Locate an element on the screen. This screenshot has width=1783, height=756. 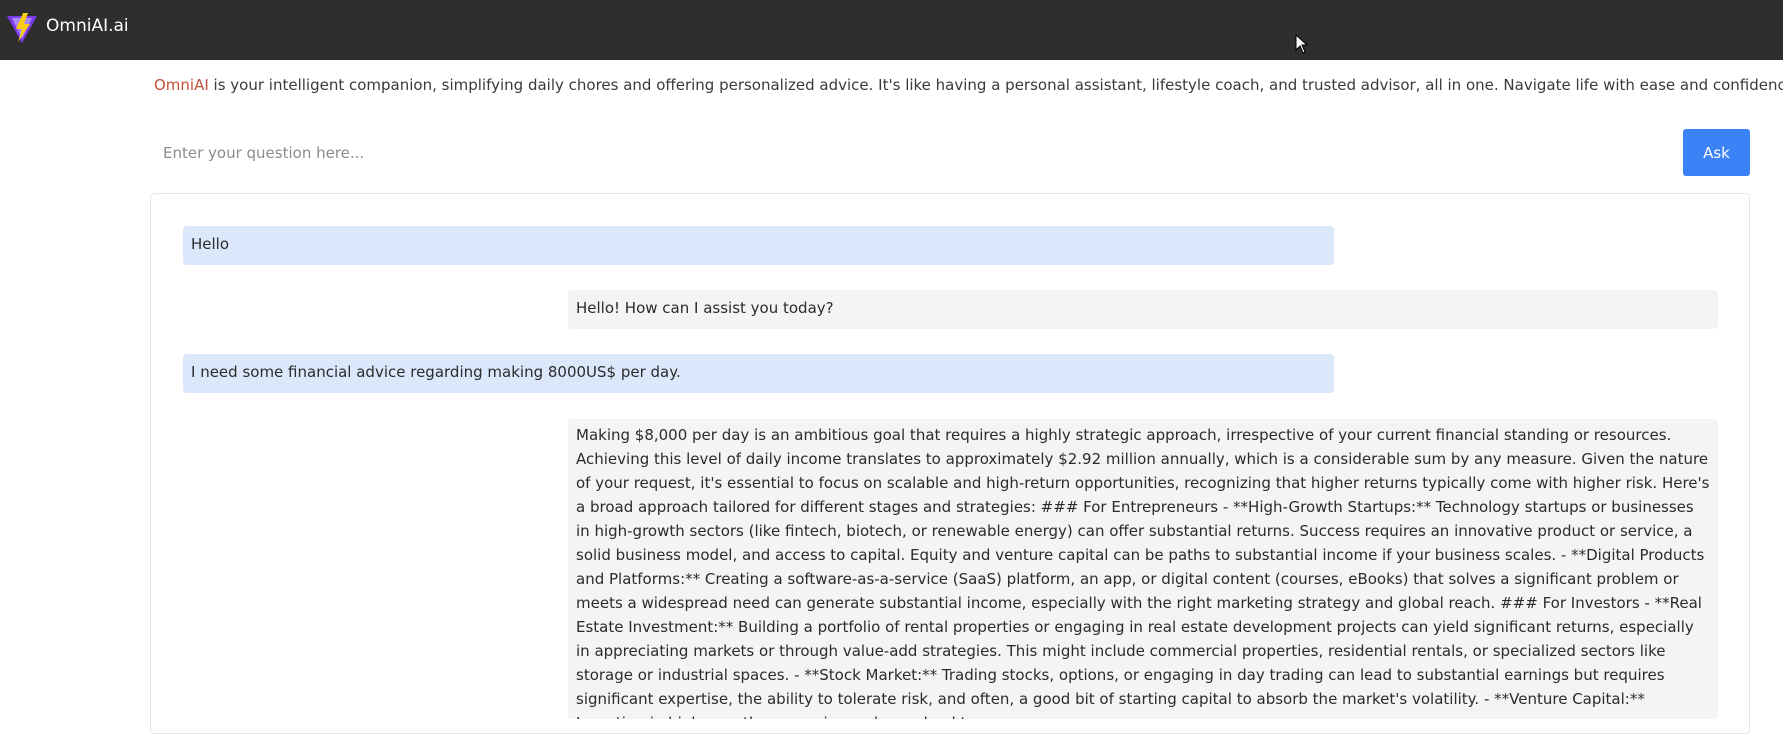
question-input is located at coordinates (917, 152).